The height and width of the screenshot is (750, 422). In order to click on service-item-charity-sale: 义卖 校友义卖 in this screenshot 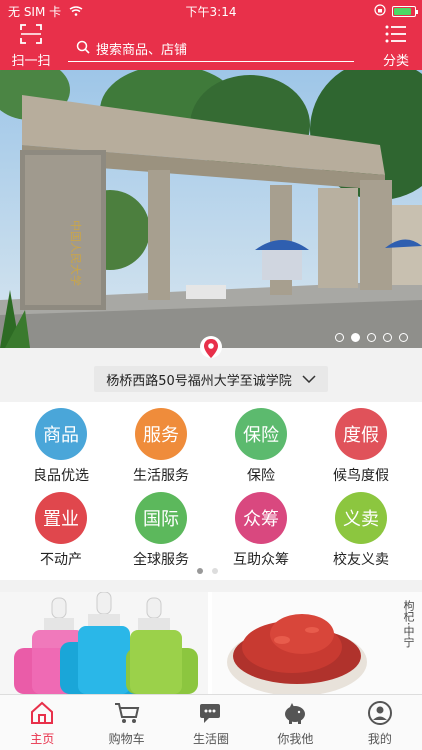, I will do `click(361, 530)`.